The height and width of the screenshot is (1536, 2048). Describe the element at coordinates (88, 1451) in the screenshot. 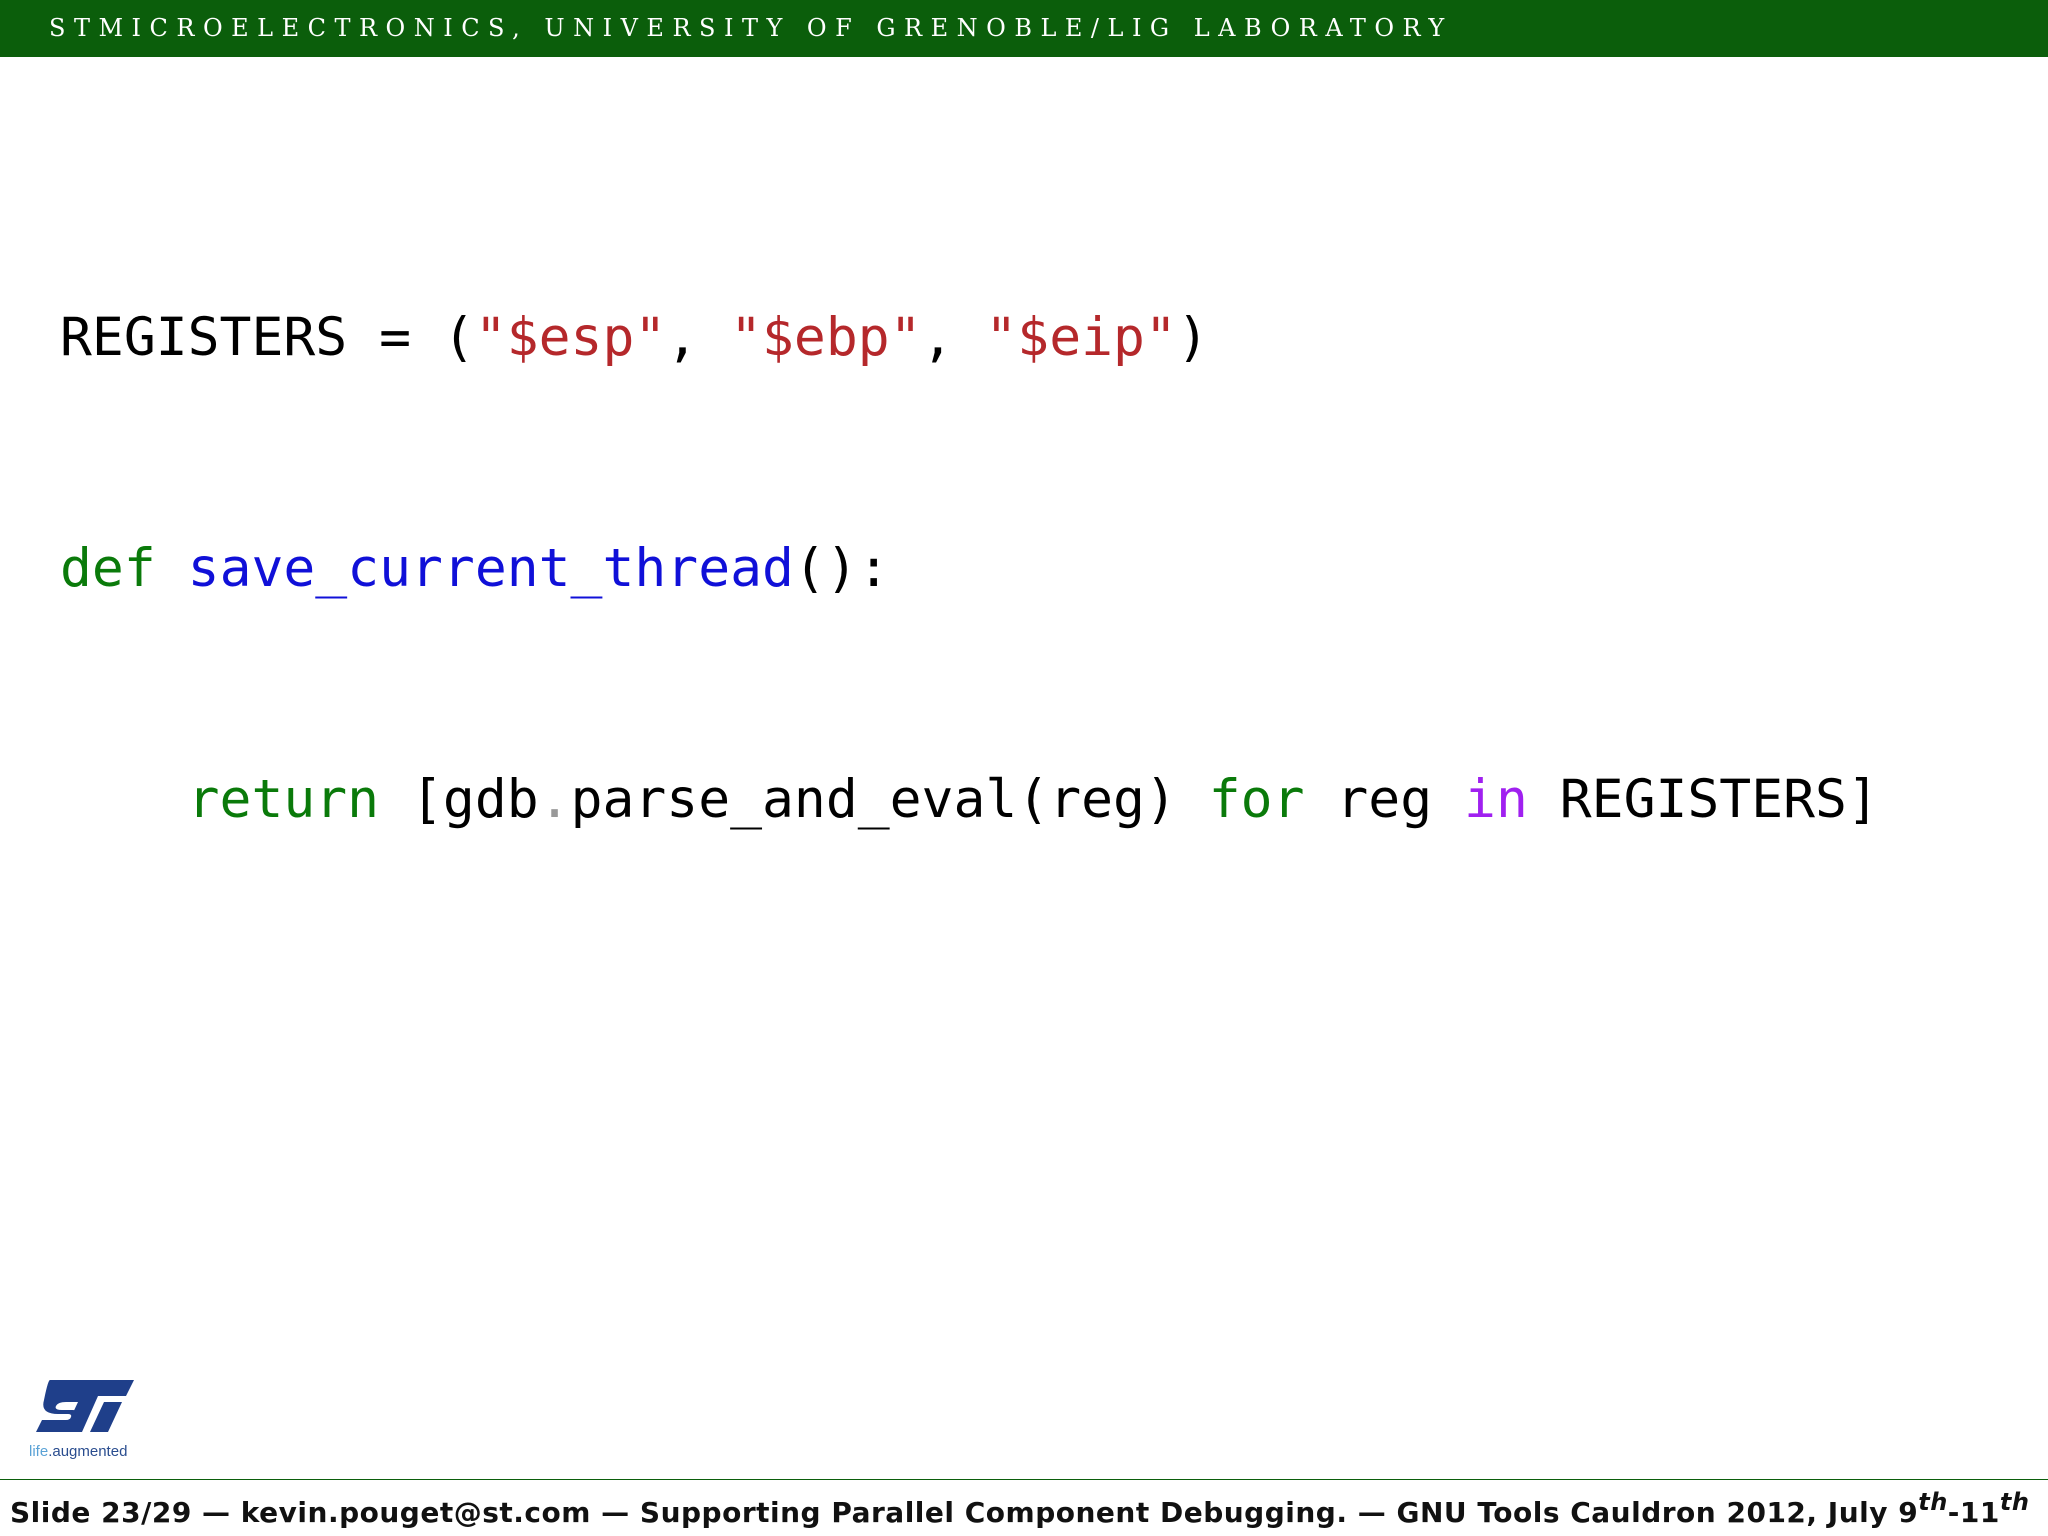

I see `logo-tagline-augmented: .augmented` at that location.